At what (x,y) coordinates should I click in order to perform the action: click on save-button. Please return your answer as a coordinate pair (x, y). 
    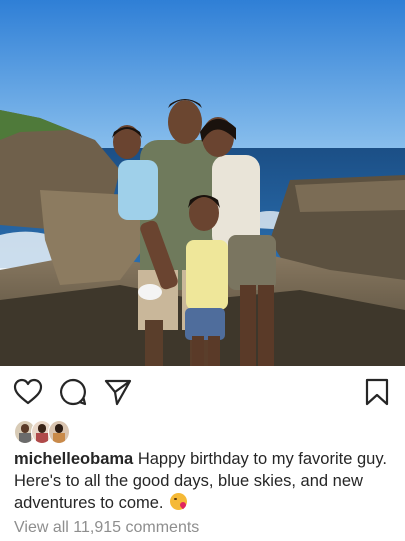
    Looking at the image, I should click on (377, 392).